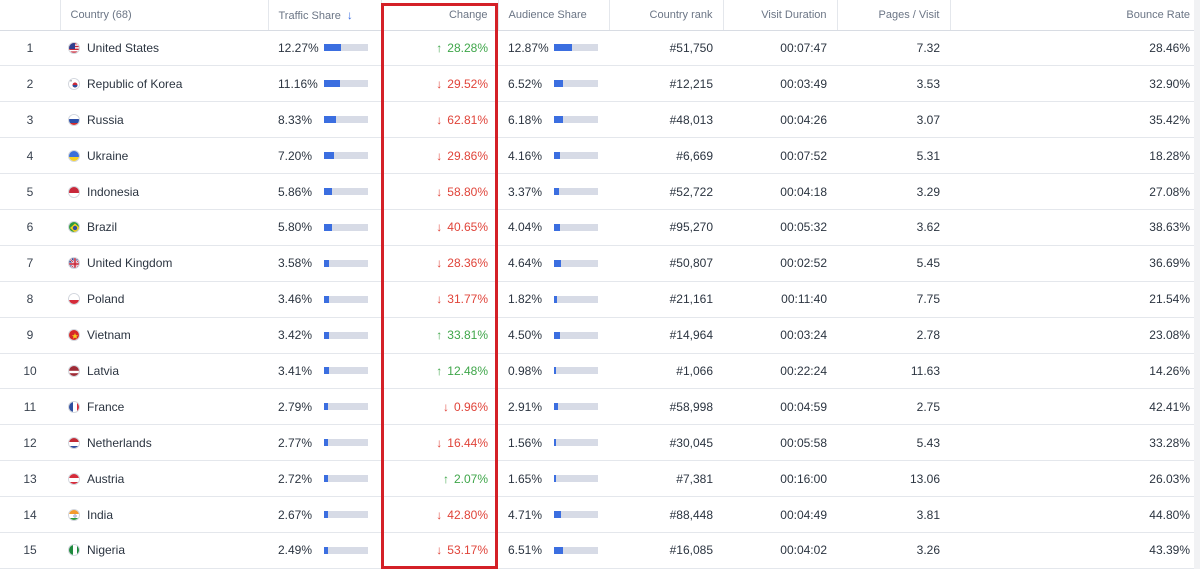  I want to click on audience-share-value: 3.37%, so click(525, 191).